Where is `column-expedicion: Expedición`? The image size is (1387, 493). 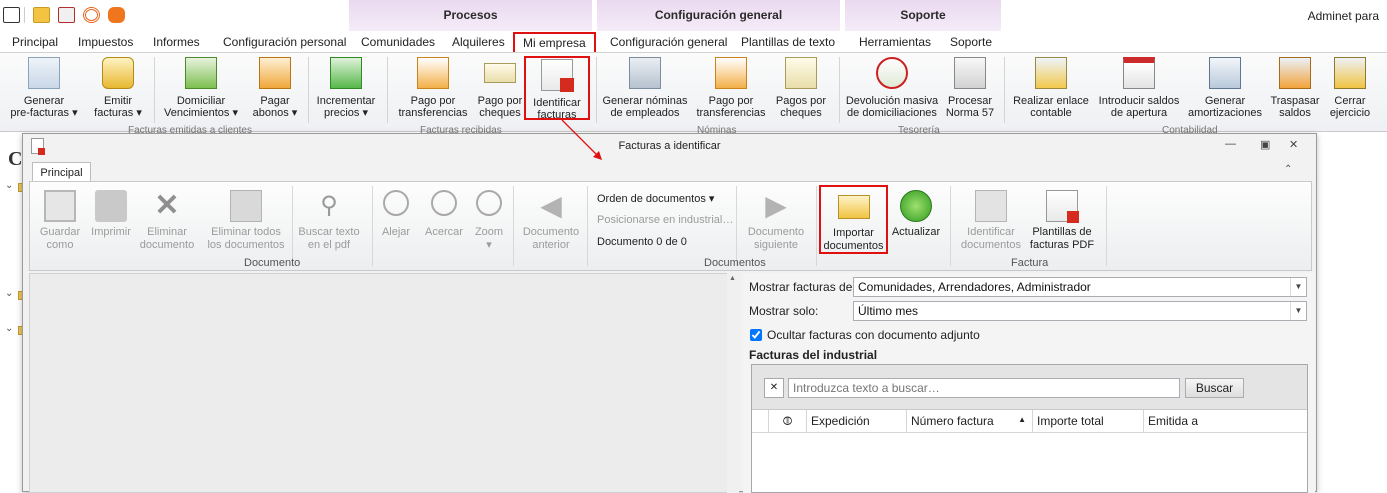 column-expedicion: Expedición is located at coordinates (857, 421).